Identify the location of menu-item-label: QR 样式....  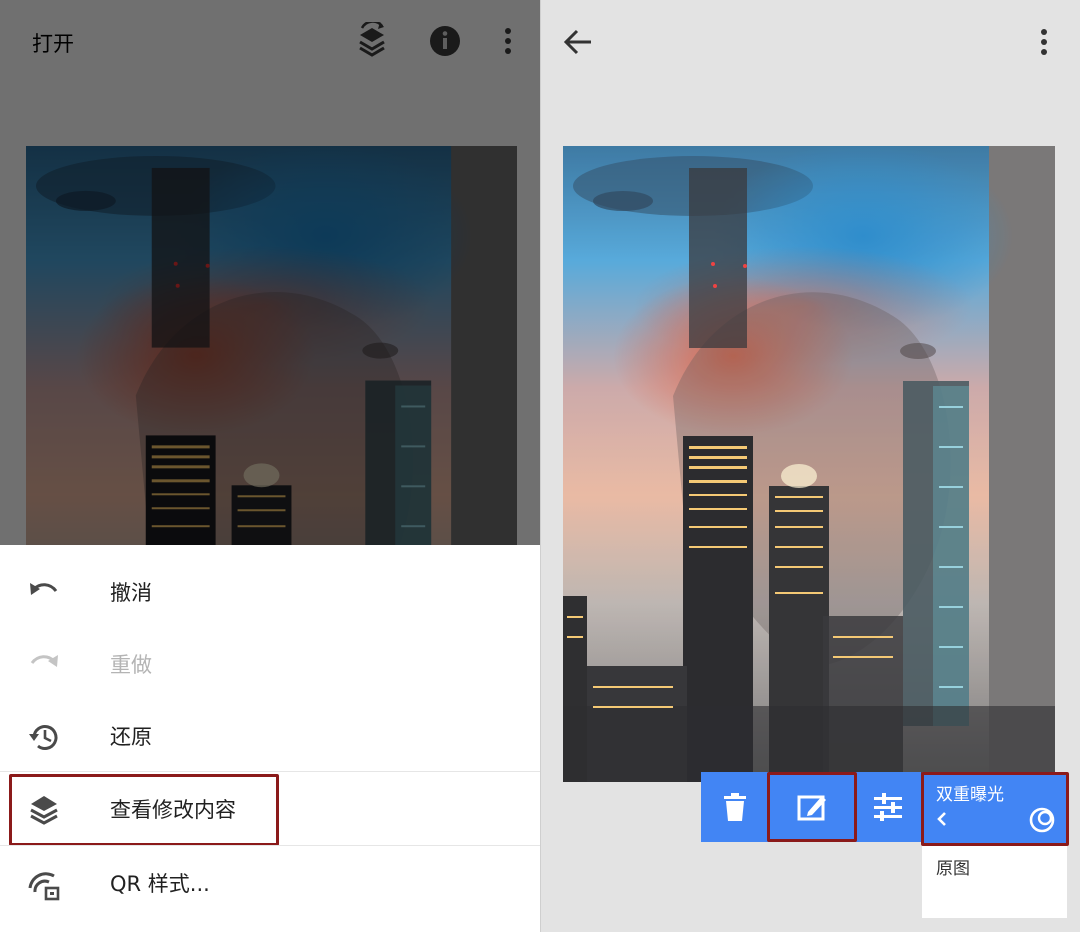
(160, 884).